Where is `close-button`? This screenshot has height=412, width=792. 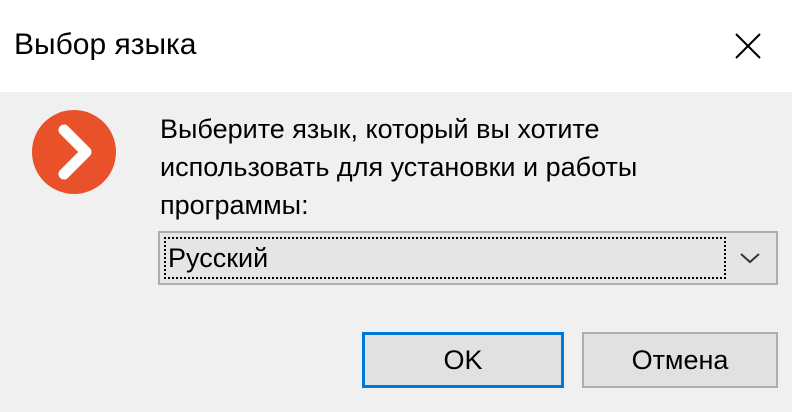 close-button is located at coordinates (748, 46).